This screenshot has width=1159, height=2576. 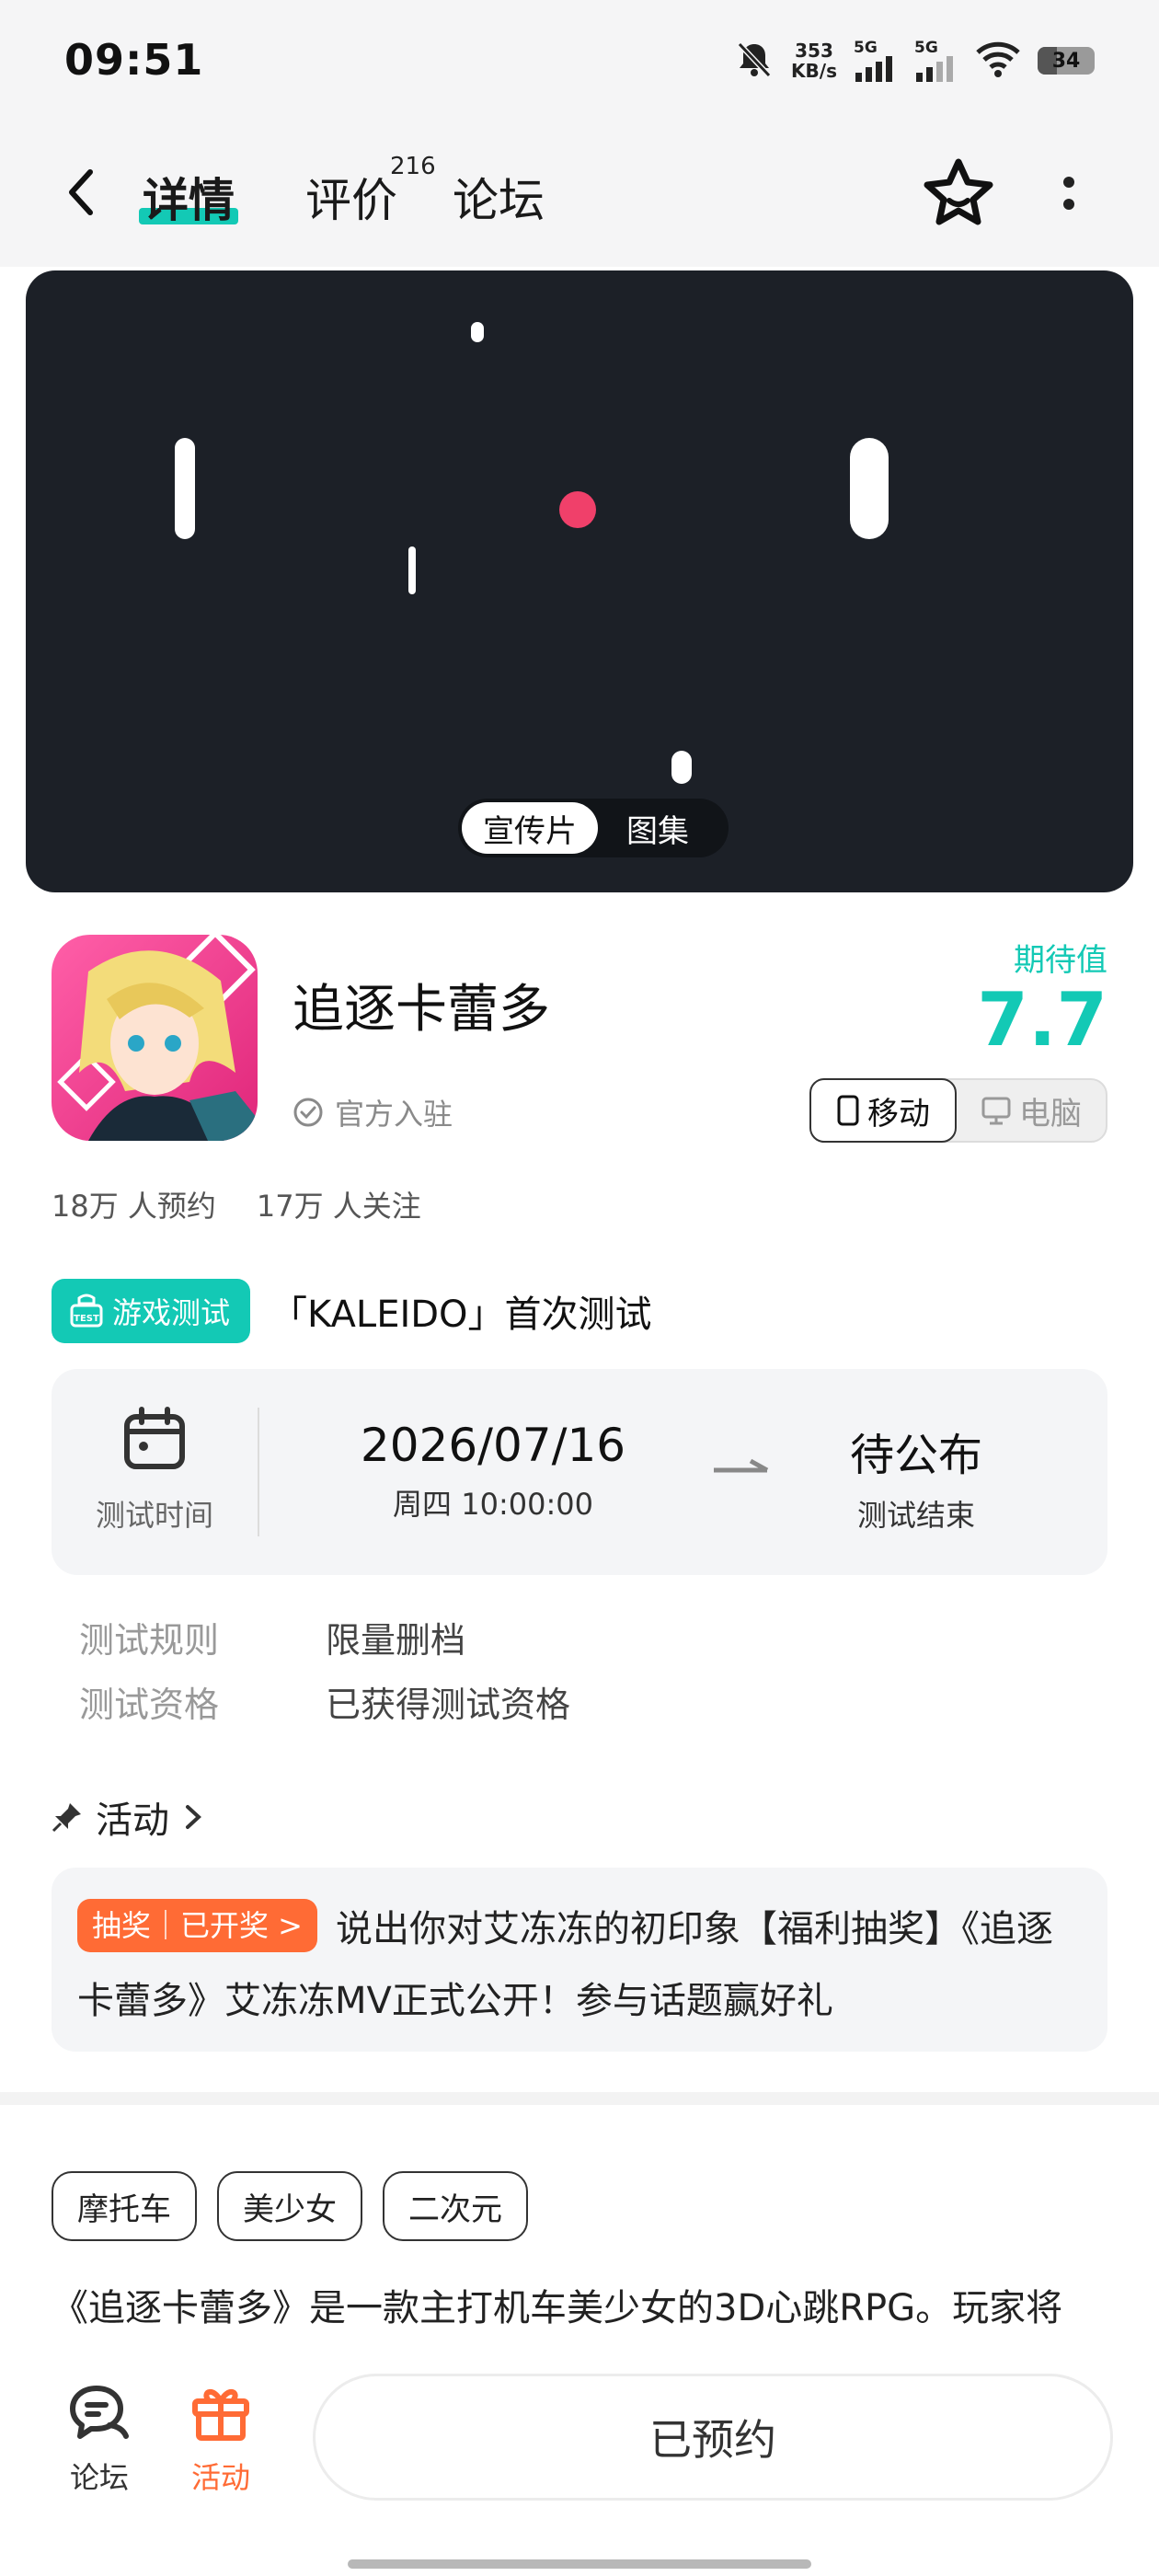 What do you see at coordinates (996, 1111) in the screenshot?
I see `monitor-icon` at bounding box center [996, 1111].